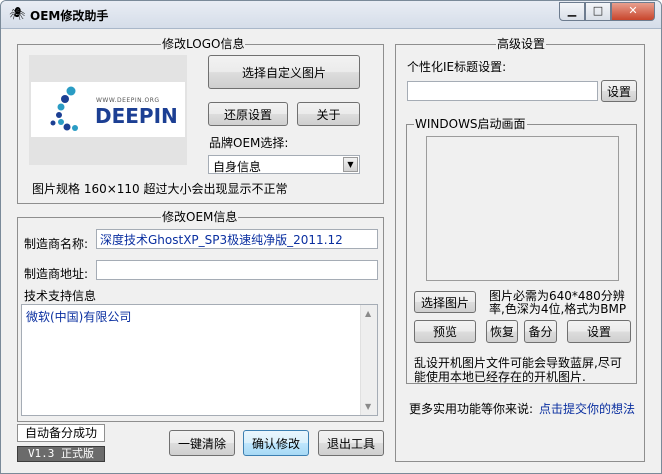  What do you see at coordinates (368, 360) in the screenshot?
I see `support-info-scrollbar: ▲ ▼` at bounding box center [368, 360].